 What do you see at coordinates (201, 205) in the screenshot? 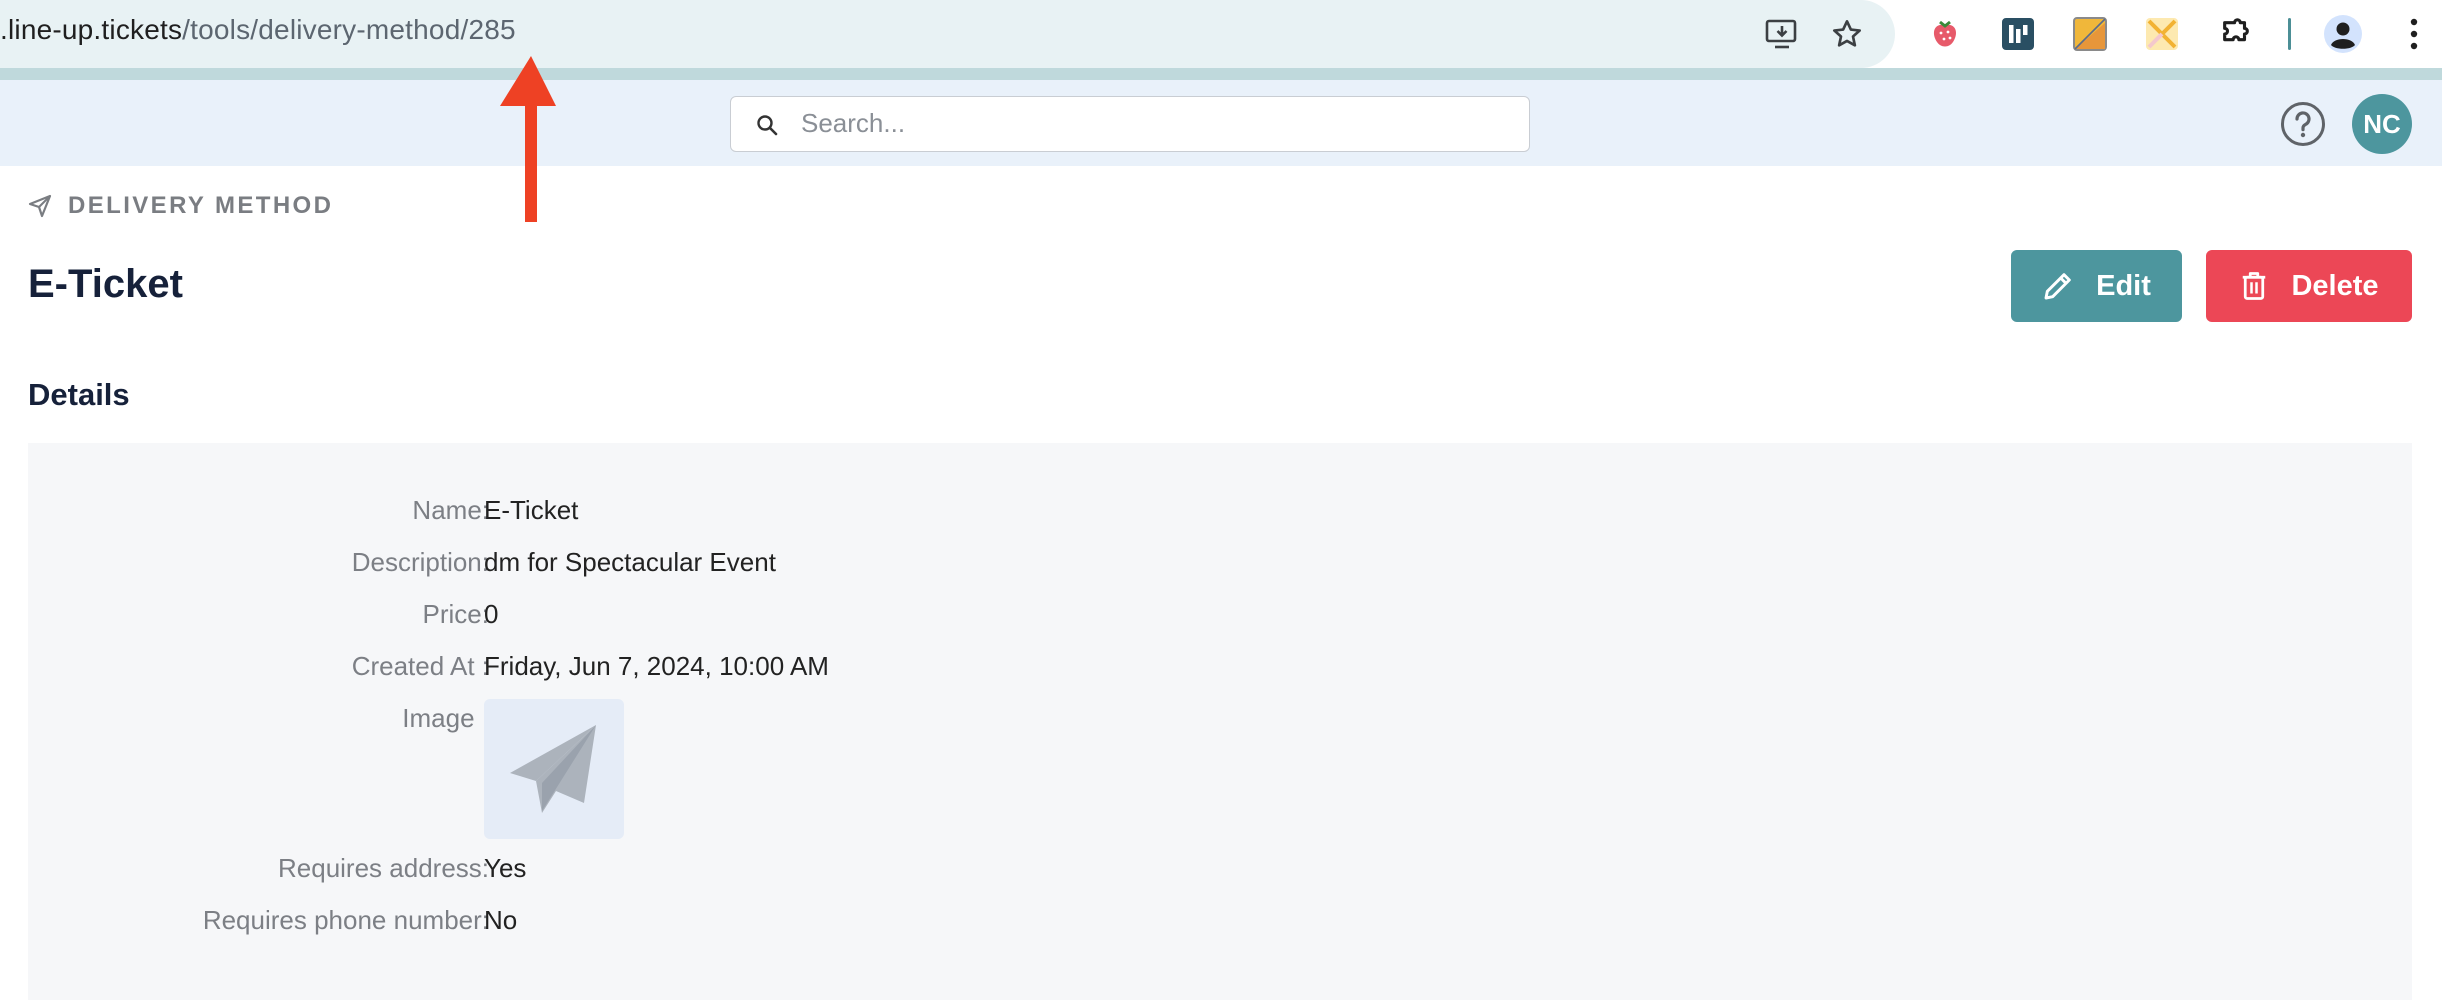
I see `breadcrumb-label: DELIVERY METHOD` at bounding box center [201, 205].